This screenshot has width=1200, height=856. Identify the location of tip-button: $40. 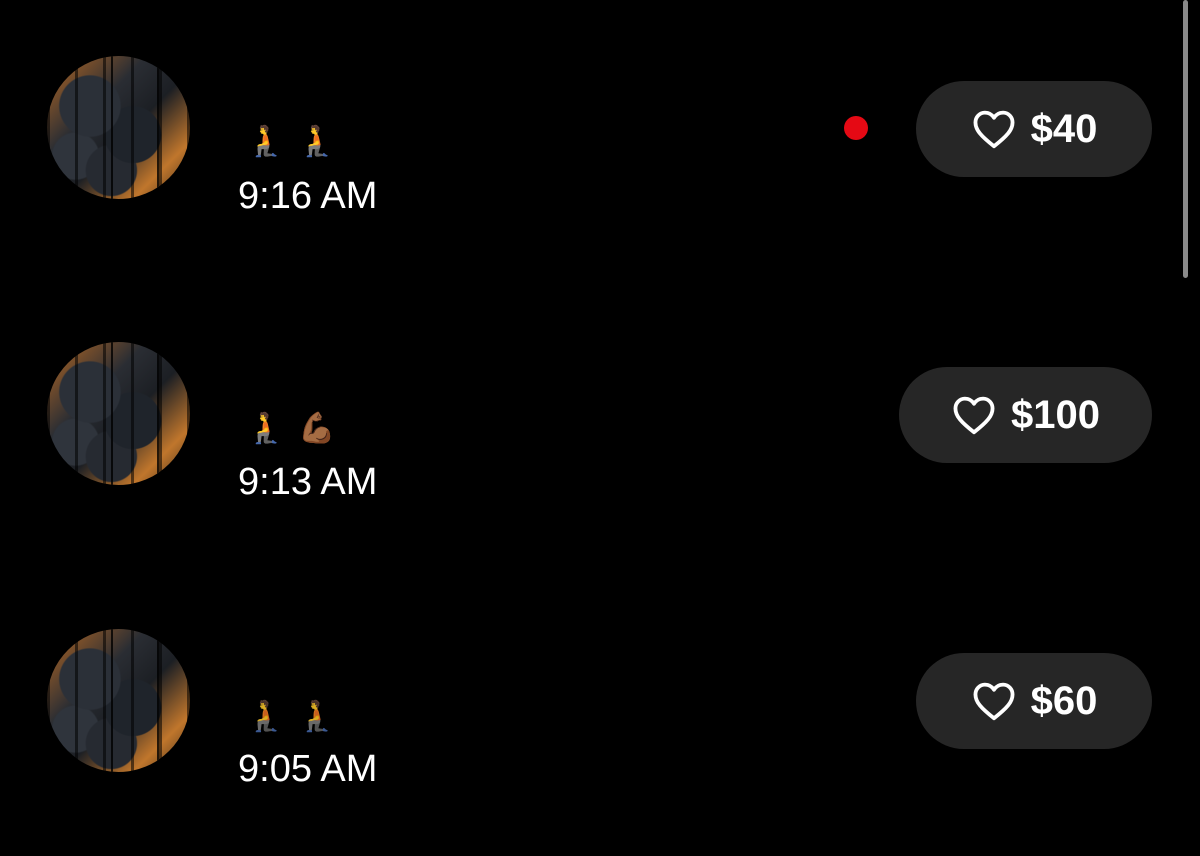
(1034, 129).